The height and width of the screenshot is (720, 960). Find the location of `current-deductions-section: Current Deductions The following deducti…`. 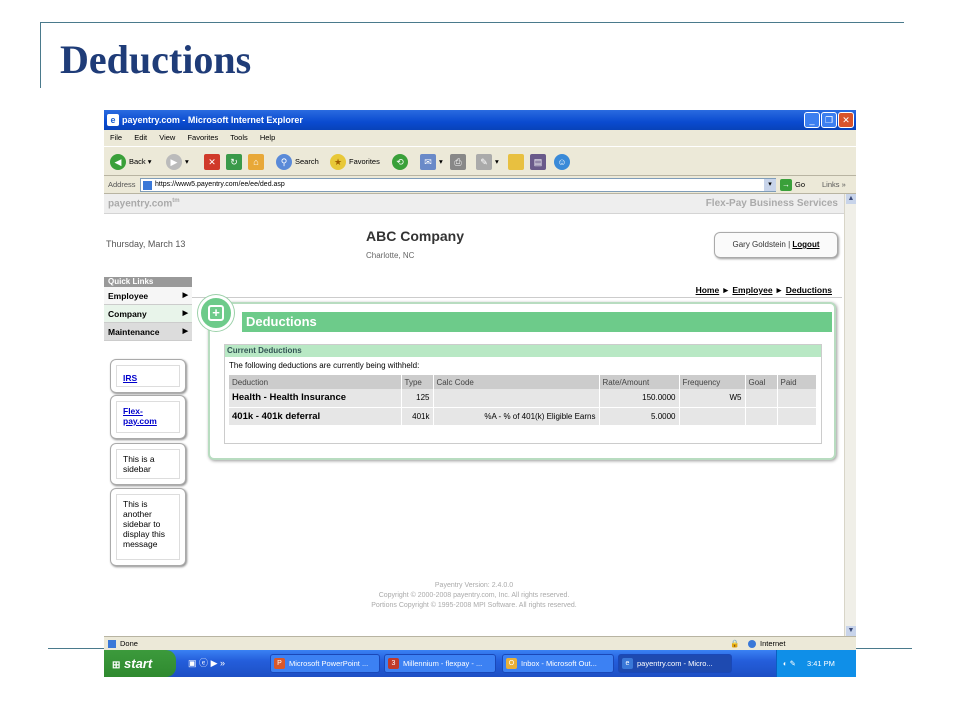

current-deductions-section: Current Deductions The following deducti… is located at coordinates (523, 394).